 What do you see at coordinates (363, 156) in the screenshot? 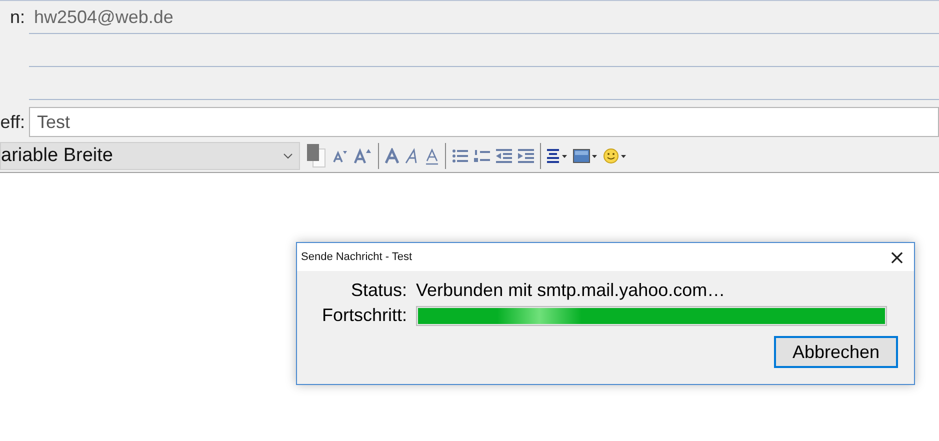
I see `font-larger-icon` at bounding box center [363, 156].